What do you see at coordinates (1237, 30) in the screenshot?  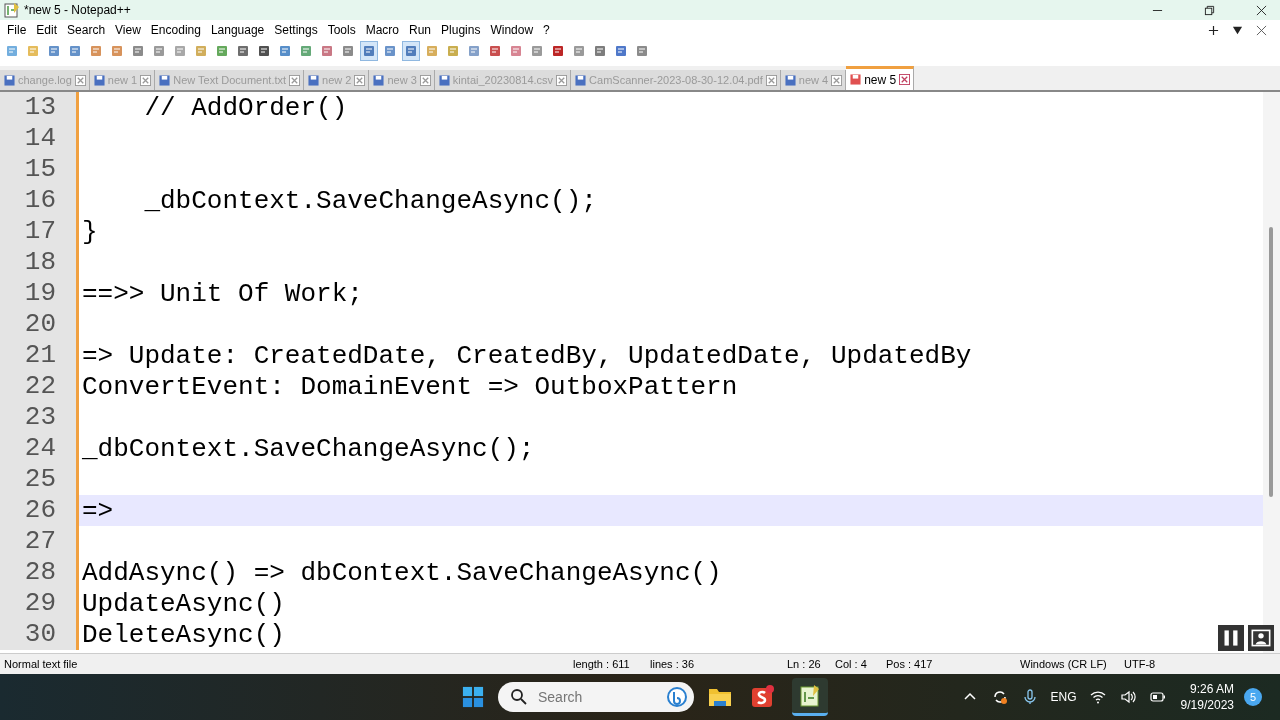 I see `dropdown-icon` at bounding box center [1237, 30].